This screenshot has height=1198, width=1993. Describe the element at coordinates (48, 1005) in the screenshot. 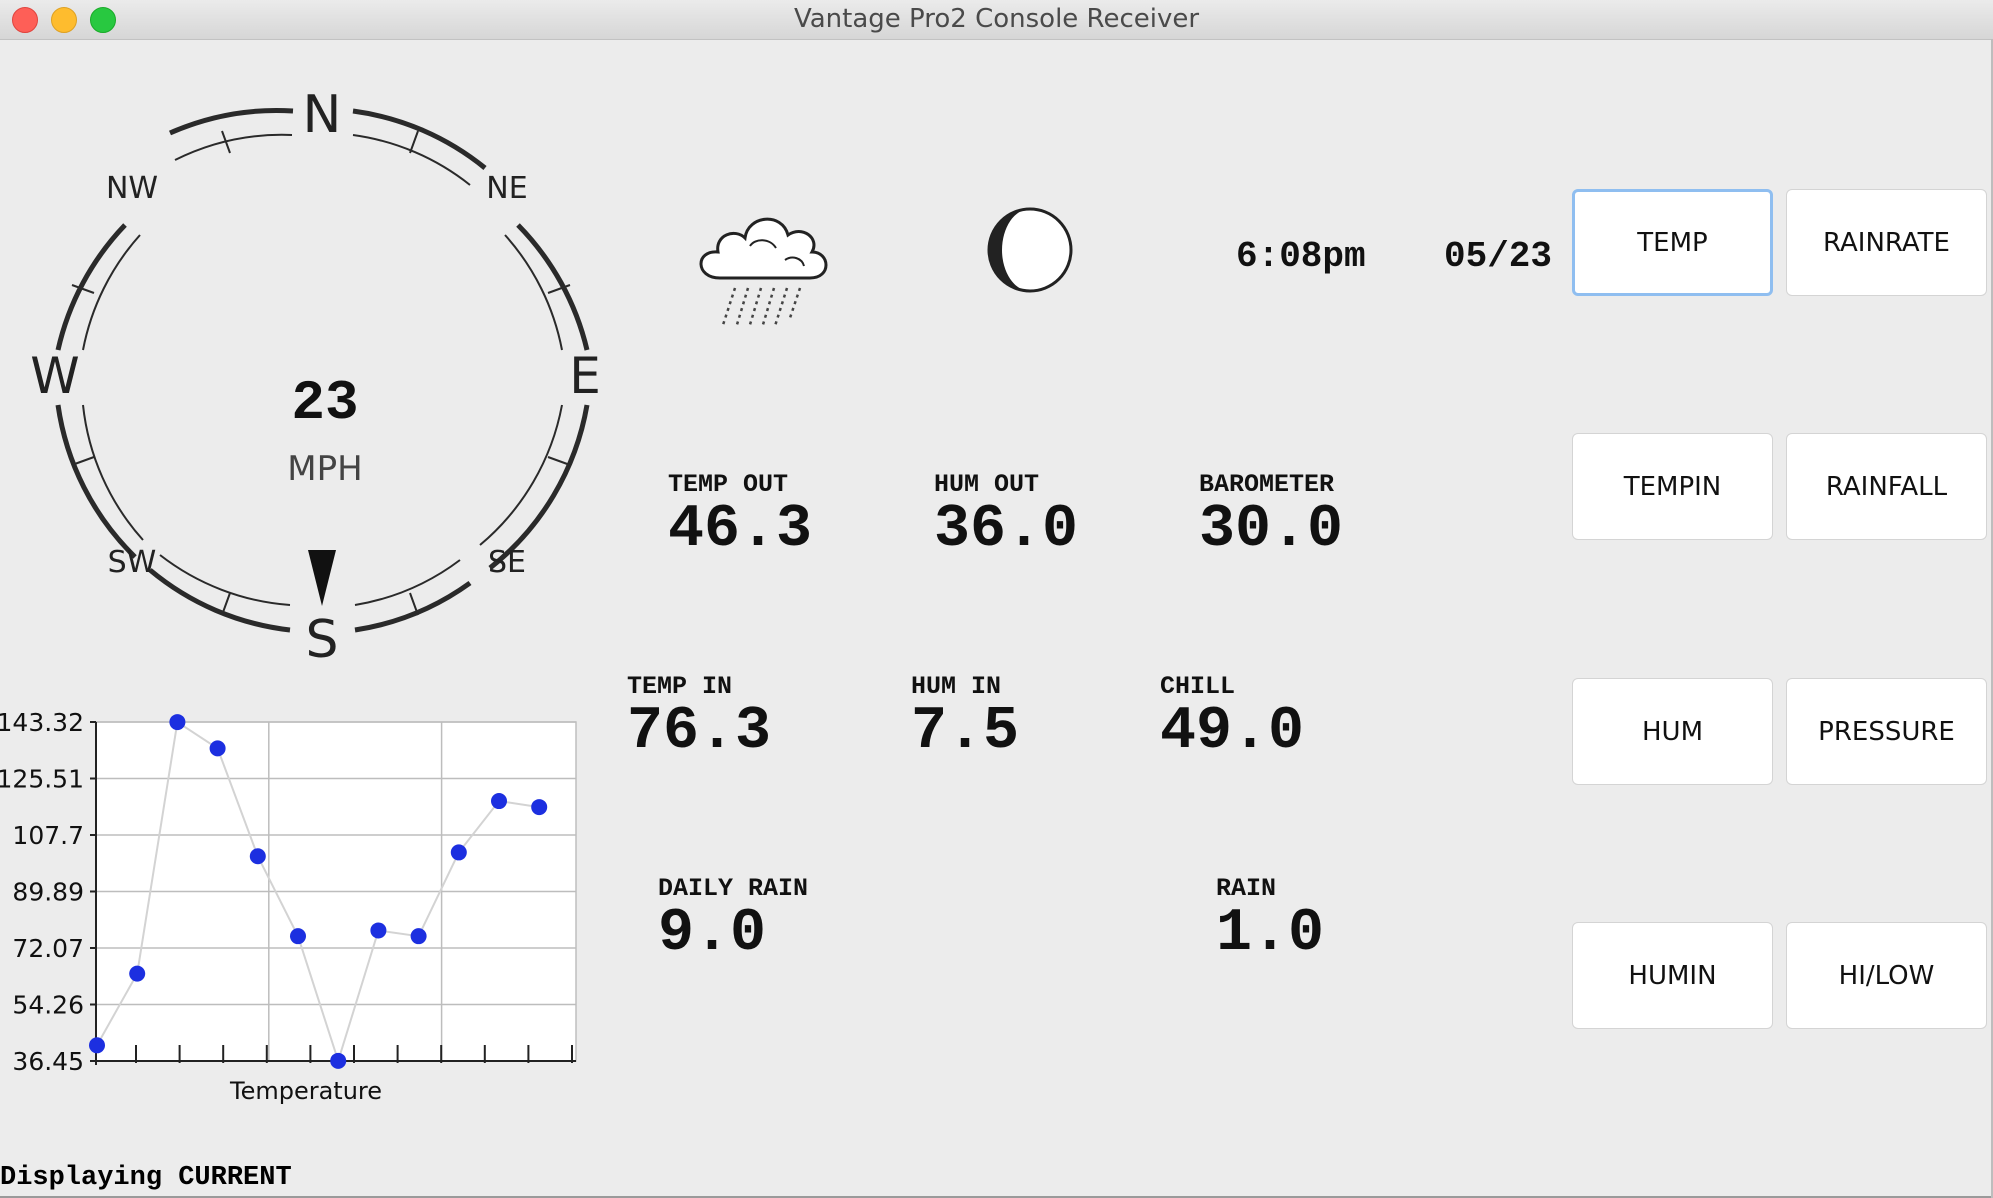

I see `chart-y-tick-label: 54.26` at that location.